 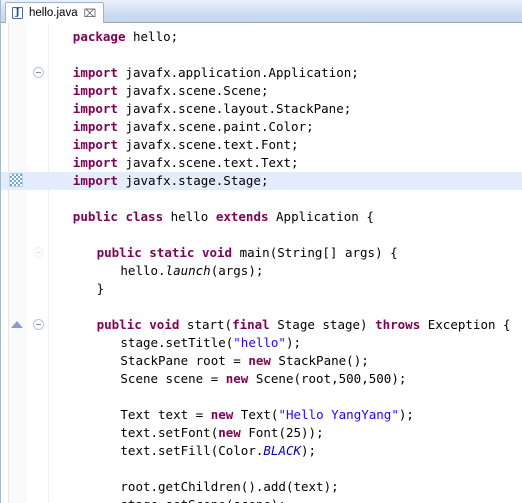 I want to click on code-line: public class hello extends Application {, so click(x=261, y=217).